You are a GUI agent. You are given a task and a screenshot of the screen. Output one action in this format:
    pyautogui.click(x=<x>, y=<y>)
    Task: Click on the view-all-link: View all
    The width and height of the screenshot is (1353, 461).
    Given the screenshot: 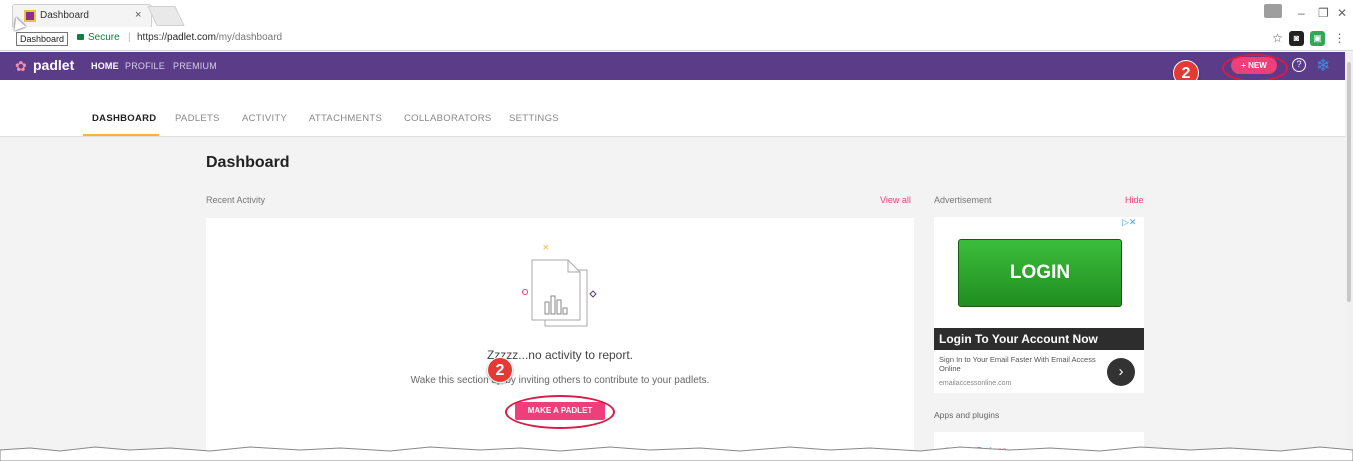 What is the action you would take?
    pyautogui.click(x=895, y=200)
    